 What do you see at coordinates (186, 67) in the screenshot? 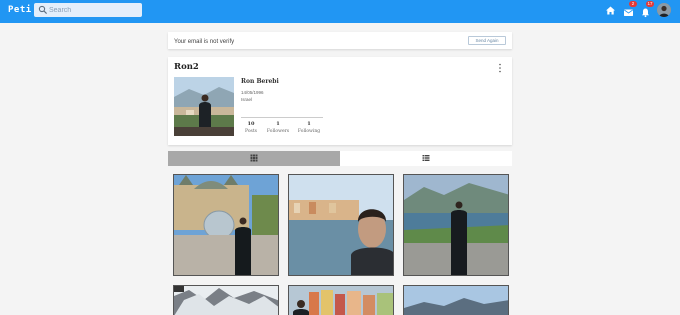
I see `profile-username: Ron2` at bounding box center [186, 67].